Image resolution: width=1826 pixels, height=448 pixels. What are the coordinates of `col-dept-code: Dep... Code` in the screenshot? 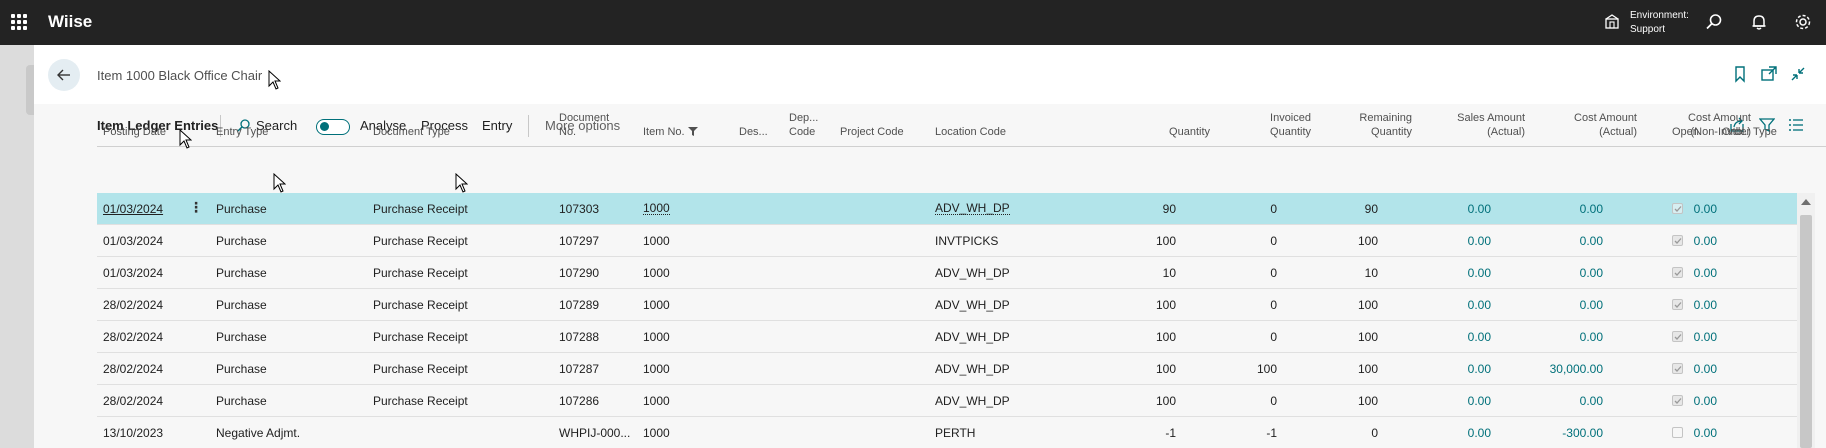 It's located at (803, 125).